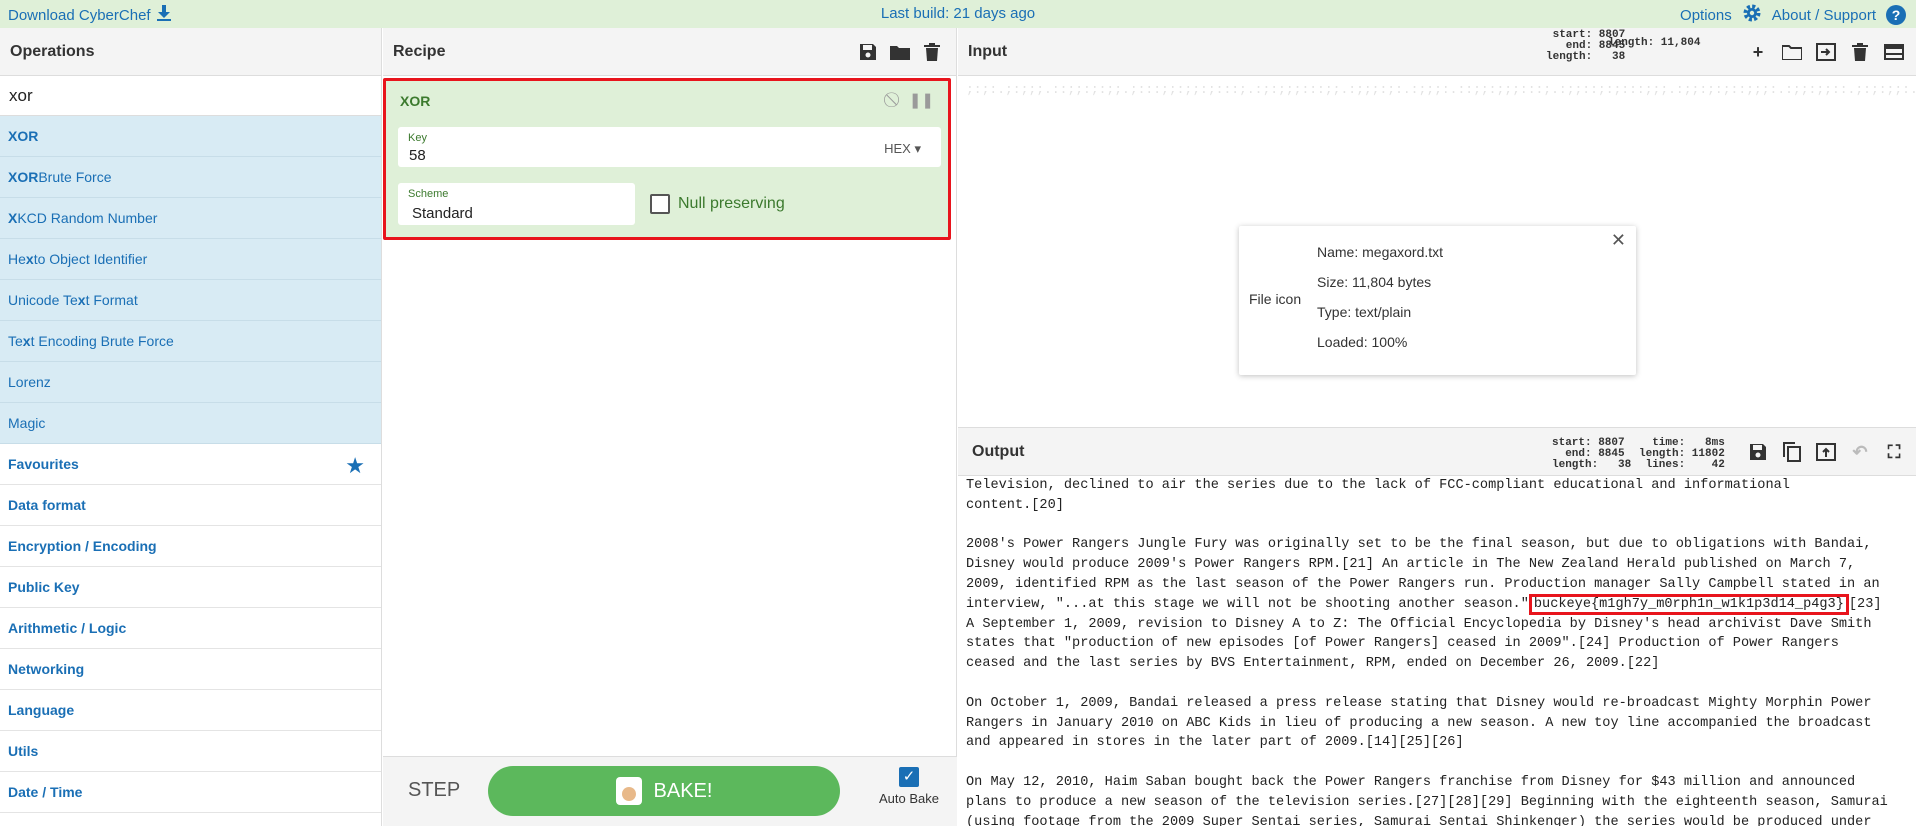 This screenshot has width=1916, height=826. I want to click on about-support-link: About / Support, so click(1824, 15).